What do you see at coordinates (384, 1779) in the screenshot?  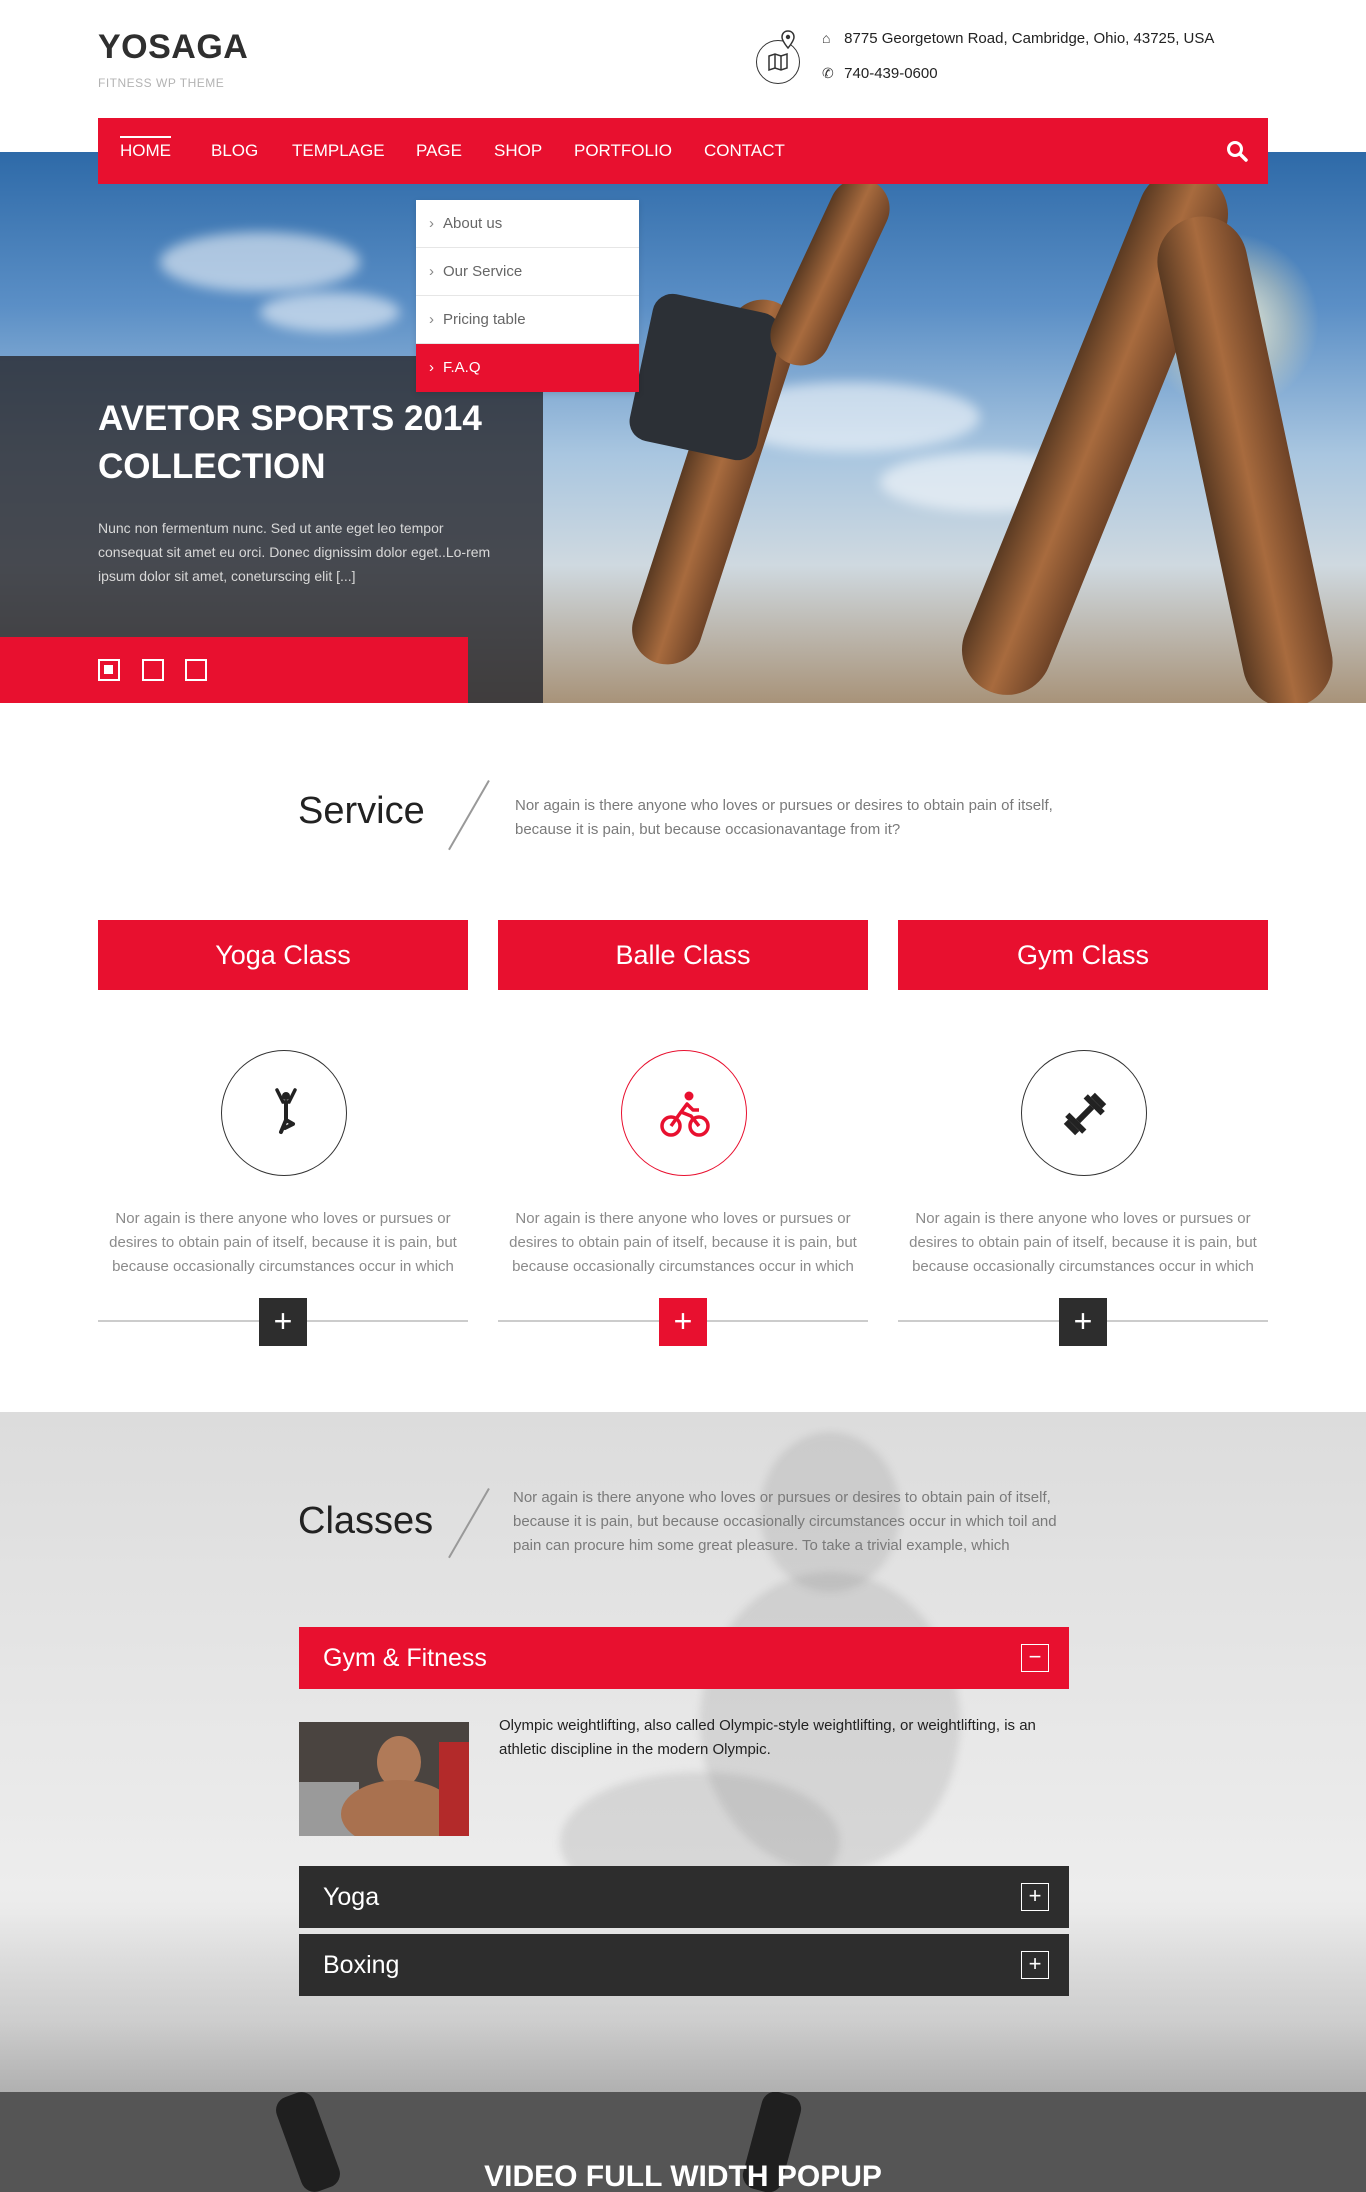 I see `gym-fitness-photo` at bounding box center [384, 1779].